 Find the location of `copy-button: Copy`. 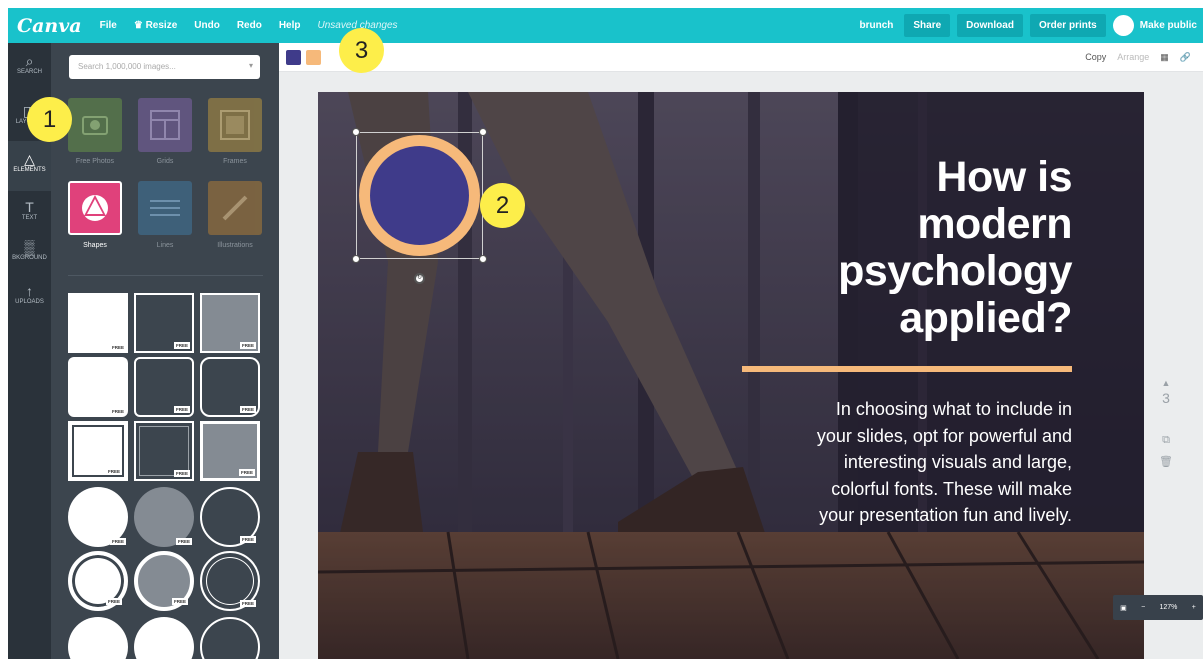

copy-button: Copy is located at coordinates (1095, 57).